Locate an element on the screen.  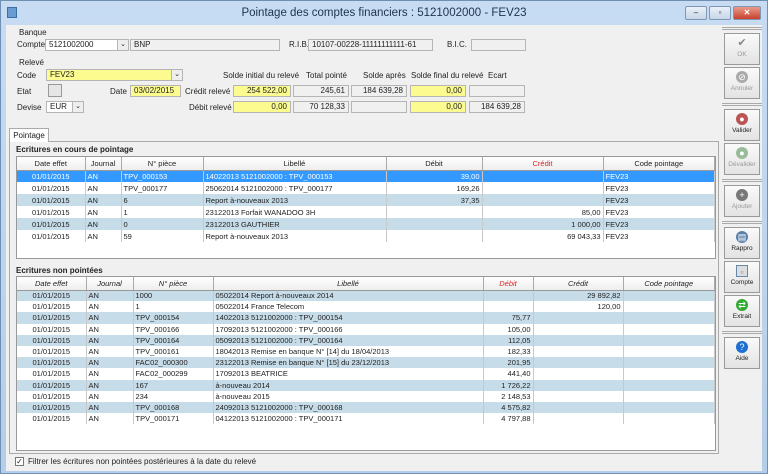
annuler-button: ⊘ Annuler is located at coordinates (742, 83).